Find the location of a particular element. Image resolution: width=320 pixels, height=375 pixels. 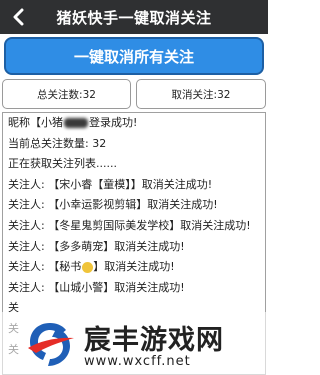

title-bar: 猪妖快手一键取消关注 is located at coordinates (134, 17).